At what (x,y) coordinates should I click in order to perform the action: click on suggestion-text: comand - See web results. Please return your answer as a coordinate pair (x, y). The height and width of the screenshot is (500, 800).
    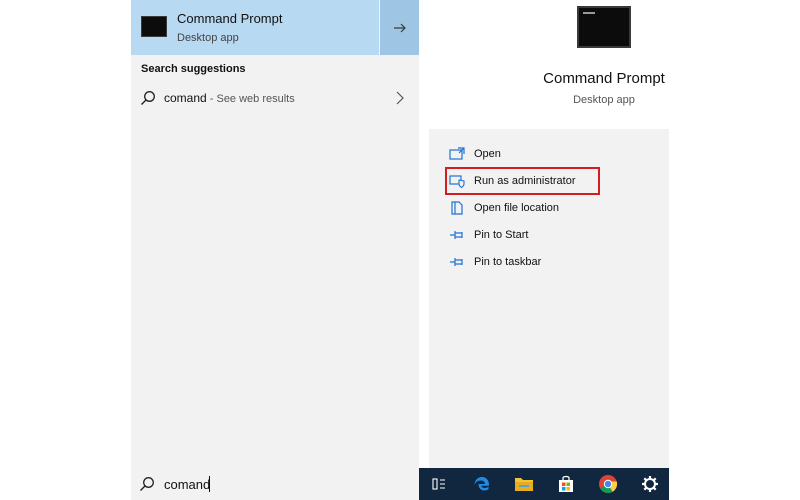
    Looking at the image, I should click on (229, 98).